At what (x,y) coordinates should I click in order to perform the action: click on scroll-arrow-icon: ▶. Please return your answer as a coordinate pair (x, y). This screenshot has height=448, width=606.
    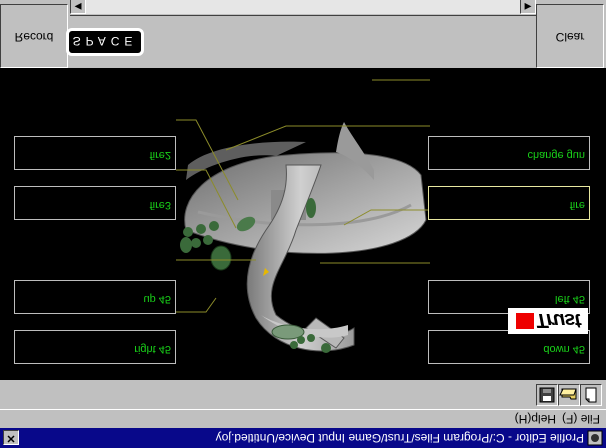
    Looking at the image, I should click on (78, 7).